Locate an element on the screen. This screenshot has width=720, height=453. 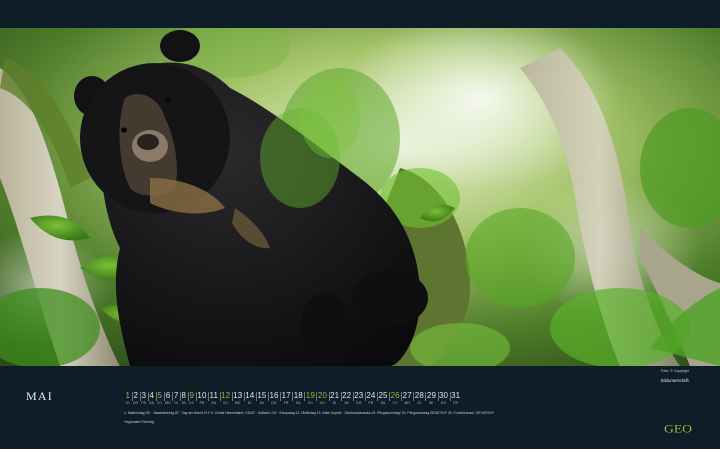
day-number: 27 is located at coordinates (407, 395).